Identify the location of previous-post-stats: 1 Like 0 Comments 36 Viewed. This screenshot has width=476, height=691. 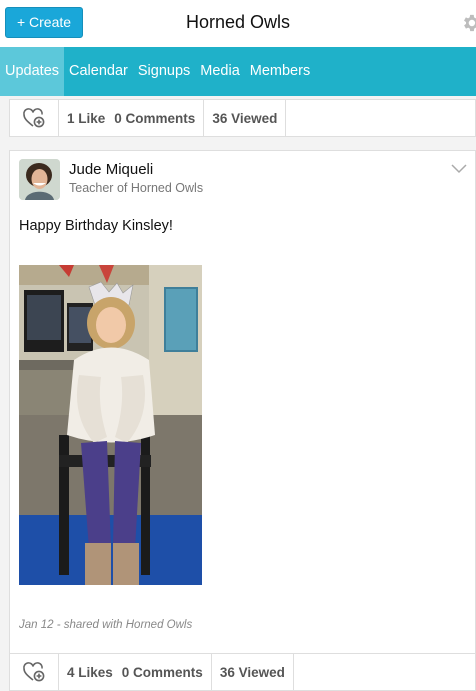
(242, 118).